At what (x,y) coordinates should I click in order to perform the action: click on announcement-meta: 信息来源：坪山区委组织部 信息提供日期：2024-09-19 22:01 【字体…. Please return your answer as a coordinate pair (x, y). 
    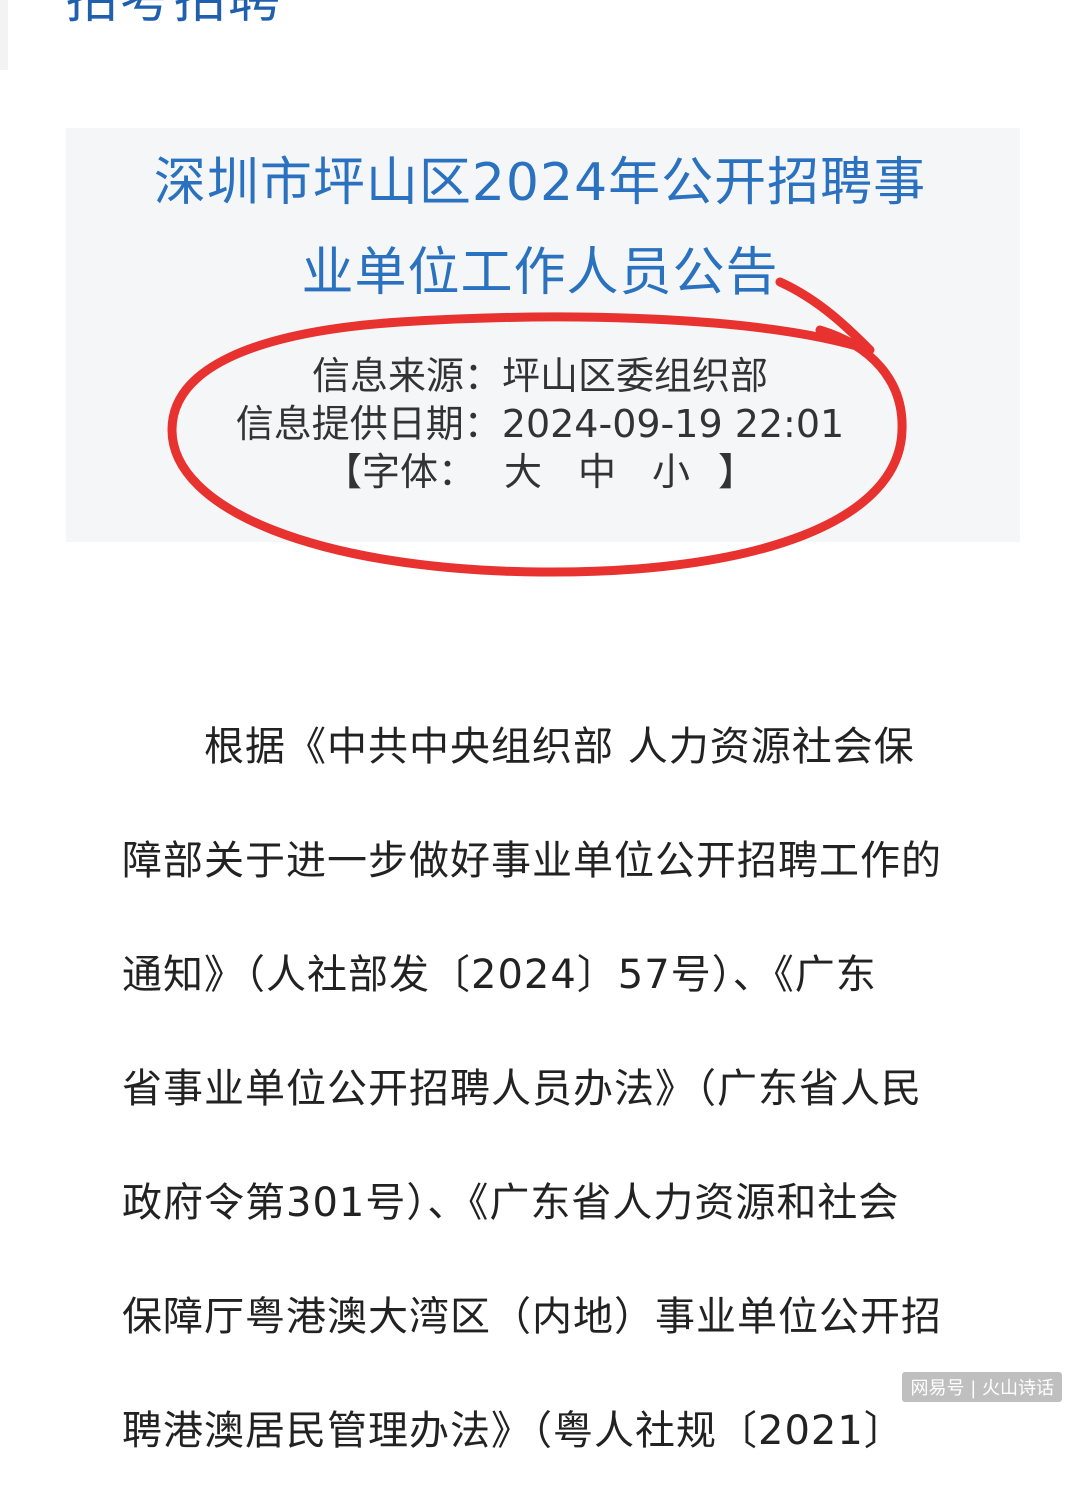
    Looking at the image, I should click on (540, 424).